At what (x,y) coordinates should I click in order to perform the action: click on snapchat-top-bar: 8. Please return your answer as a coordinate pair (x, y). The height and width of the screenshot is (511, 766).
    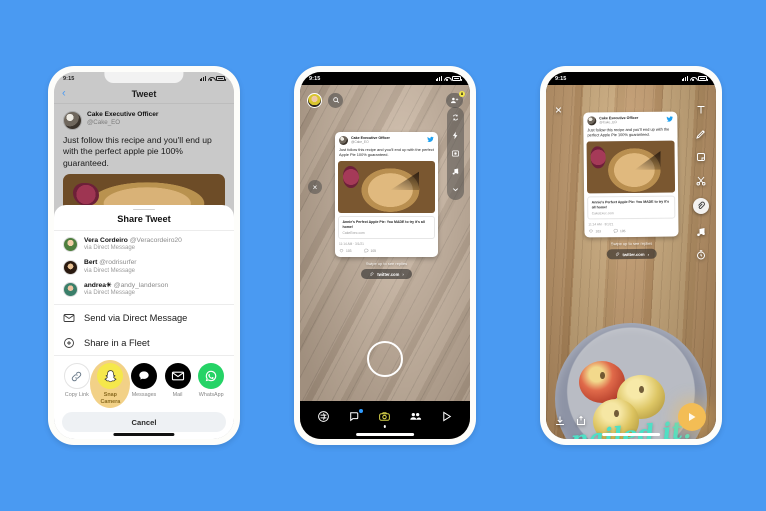
    Looking at the image, I should click on (385, 100).